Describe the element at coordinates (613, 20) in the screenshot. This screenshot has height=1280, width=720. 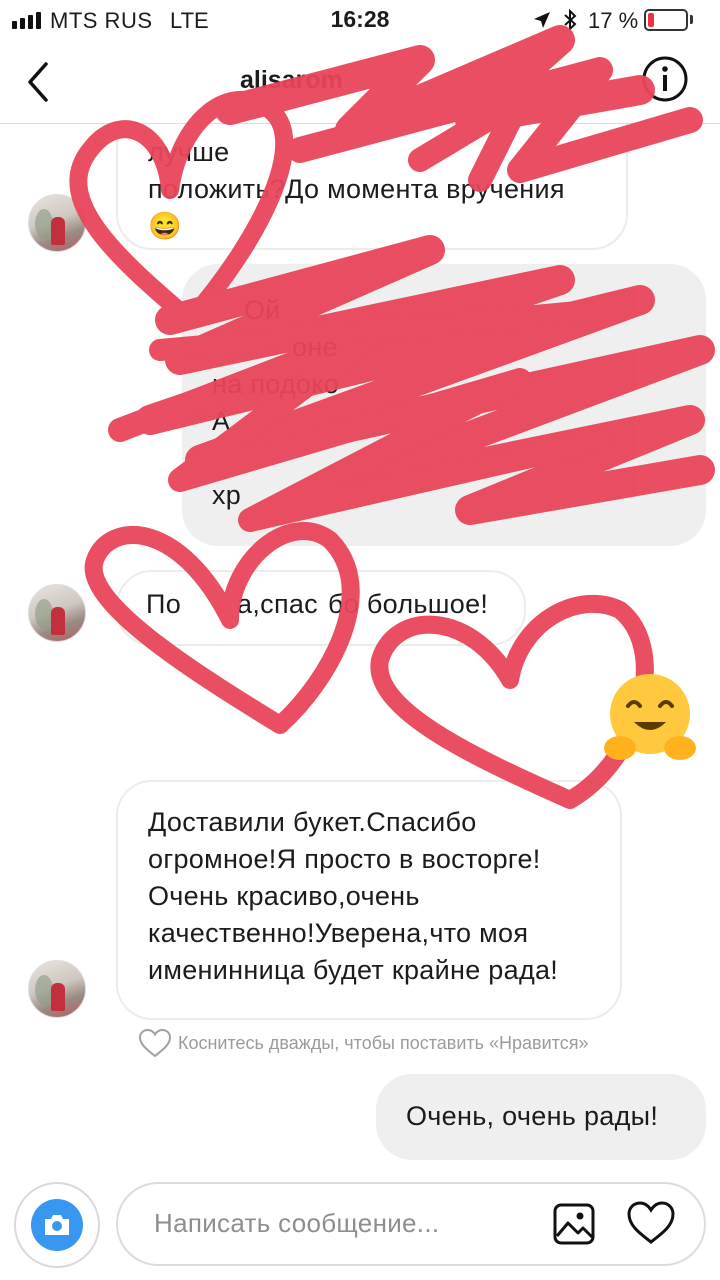
I see `battery-percent: 17 %` at that location.